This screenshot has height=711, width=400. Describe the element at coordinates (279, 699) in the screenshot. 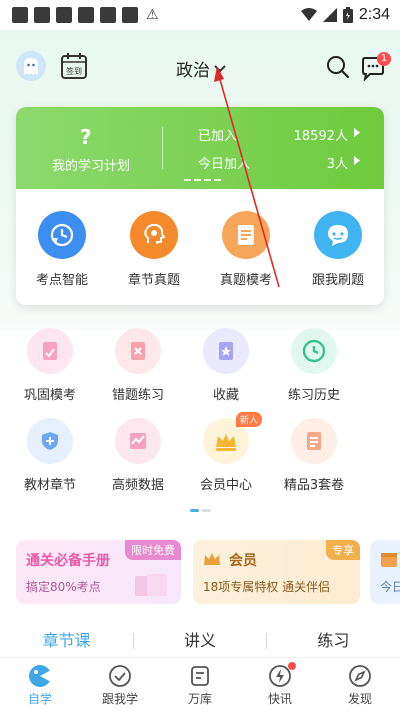

I see `nav-label: 快讯` at that location.